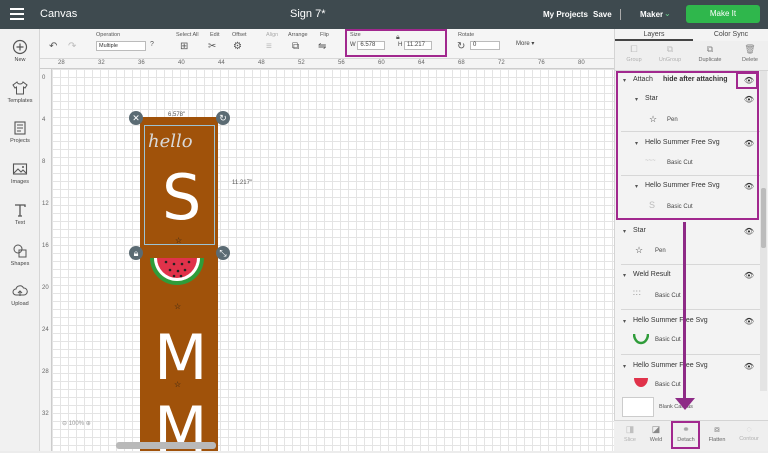  I want to click on sidebar-item-projects: Projects, so click(20, 132).